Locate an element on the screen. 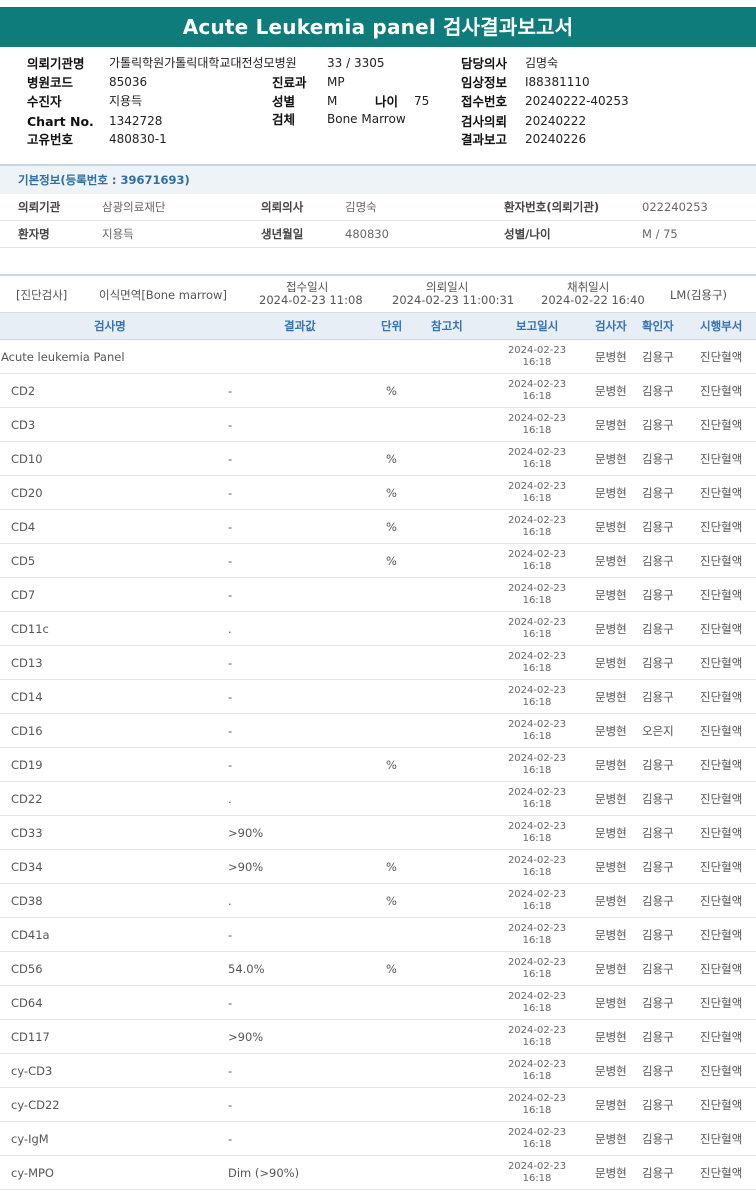 The width and height of the screenshot is (756, 1196). test-name-cell: CD33 is located at coordinates (27, 833).